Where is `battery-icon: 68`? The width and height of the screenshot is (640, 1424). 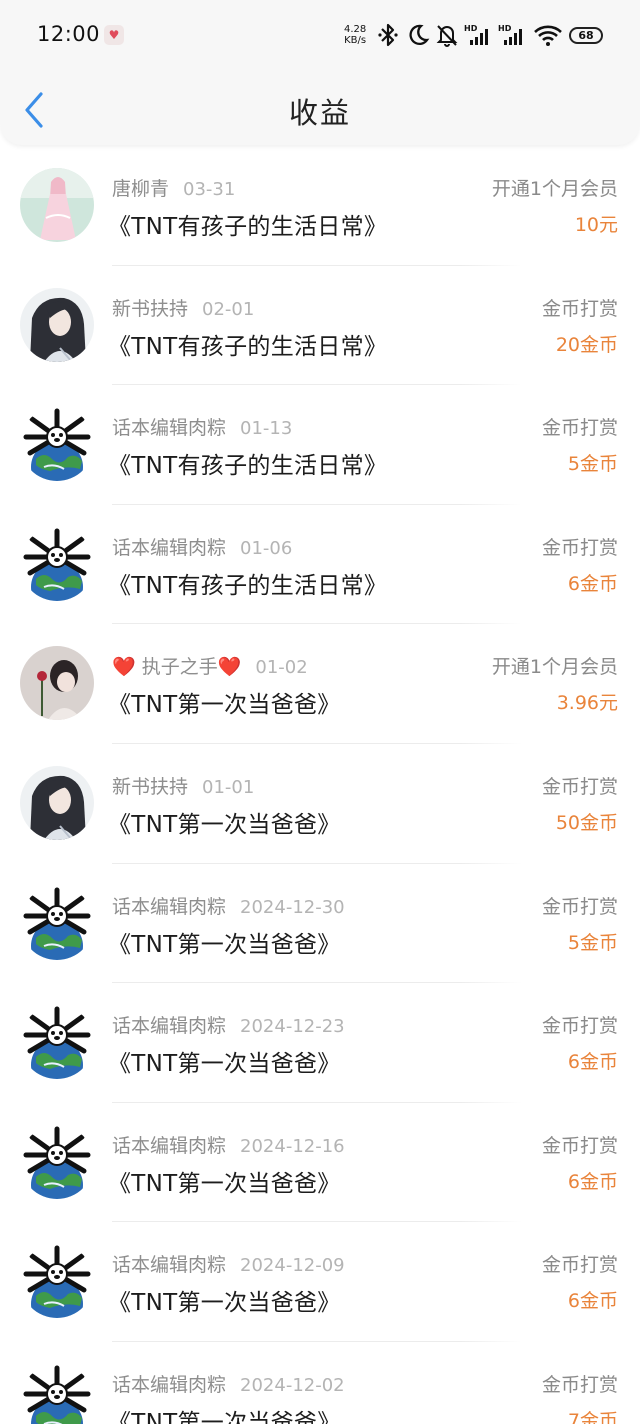
battery-icon: 68 is located at coordinates (586, 35).